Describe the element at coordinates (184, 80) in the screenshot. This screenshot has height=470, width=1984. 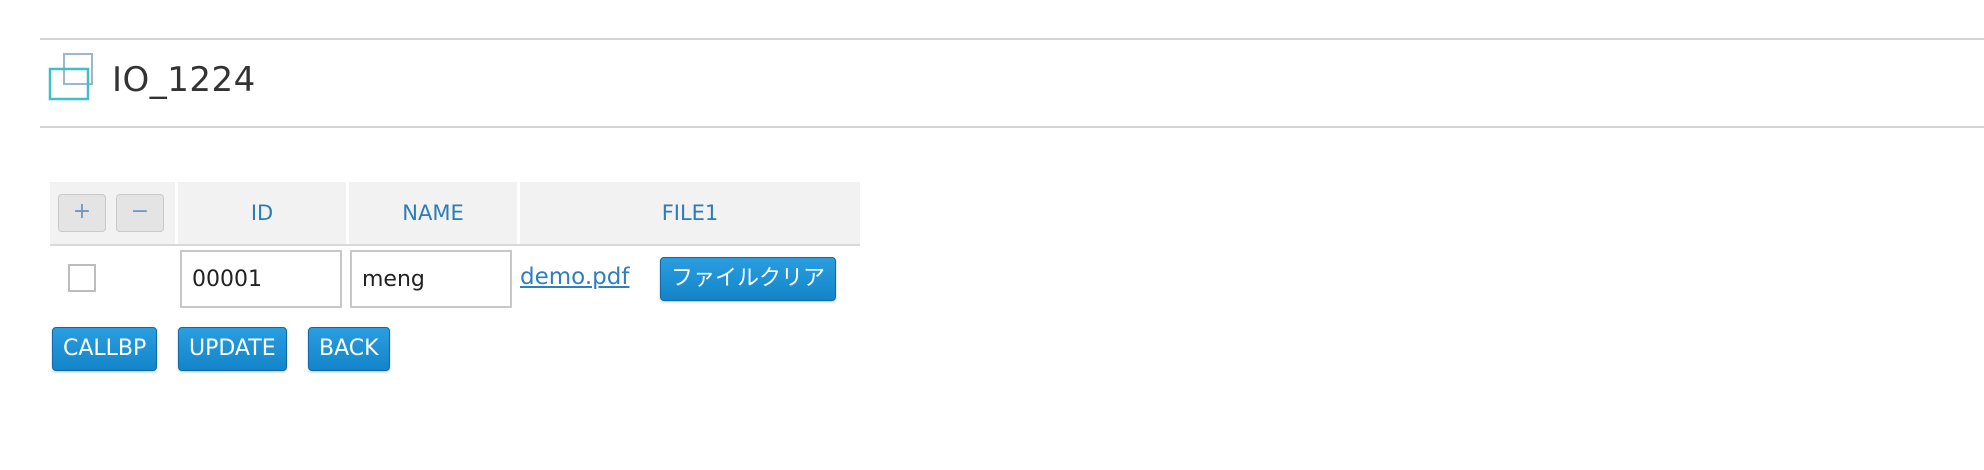
I see `page-title: IO_1224` at that location.